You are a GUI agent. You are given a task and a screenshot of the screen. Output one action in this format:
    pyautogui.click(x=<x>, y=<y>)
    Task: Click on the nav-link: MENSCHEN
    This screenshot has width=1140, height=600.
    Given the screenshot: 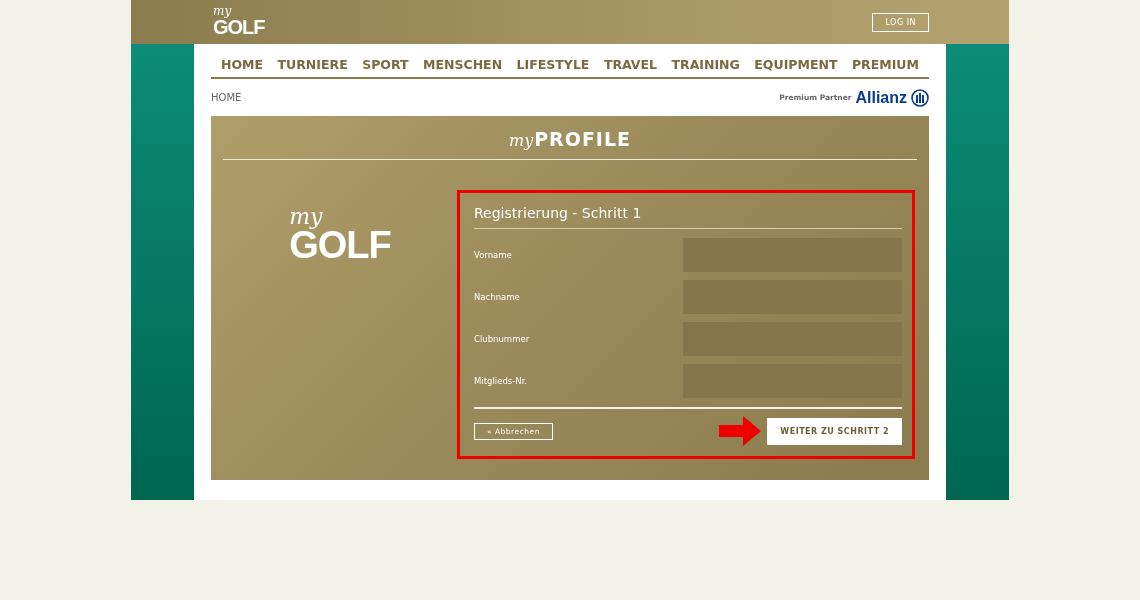 What is the action you would take?
    pyautogui.click(x=463, y=64)
    